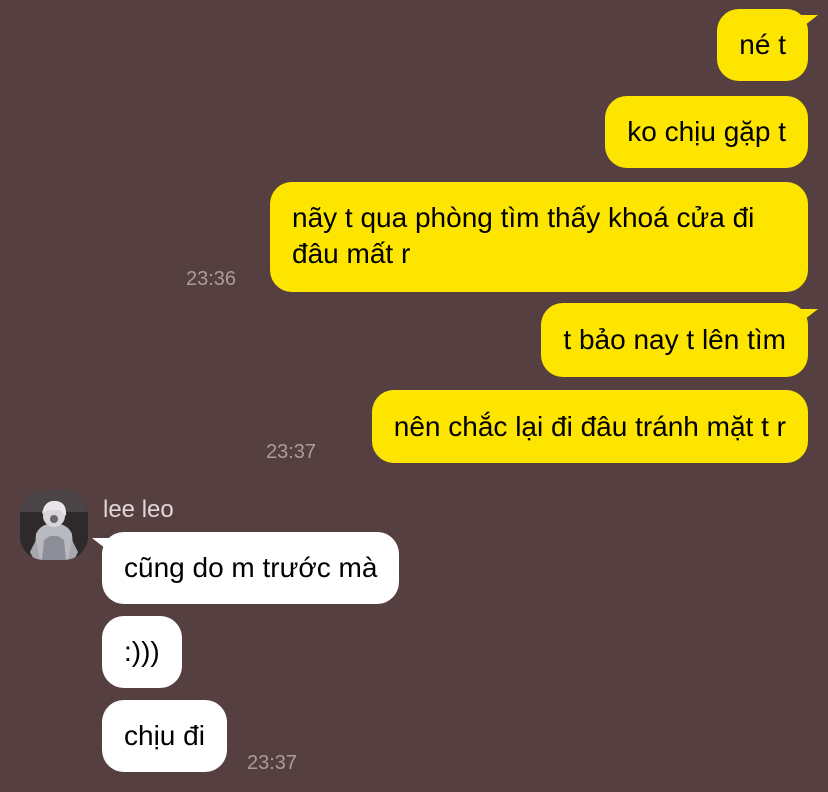  I want to click on message-text: t bảo nay t lên tìm, so click(674, 339).